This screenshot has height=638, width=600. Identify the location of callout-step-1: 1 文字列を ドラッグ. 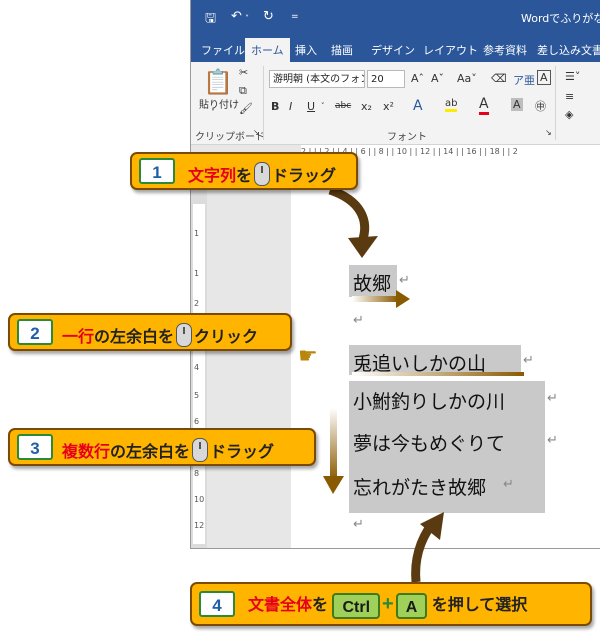
(244, 171).